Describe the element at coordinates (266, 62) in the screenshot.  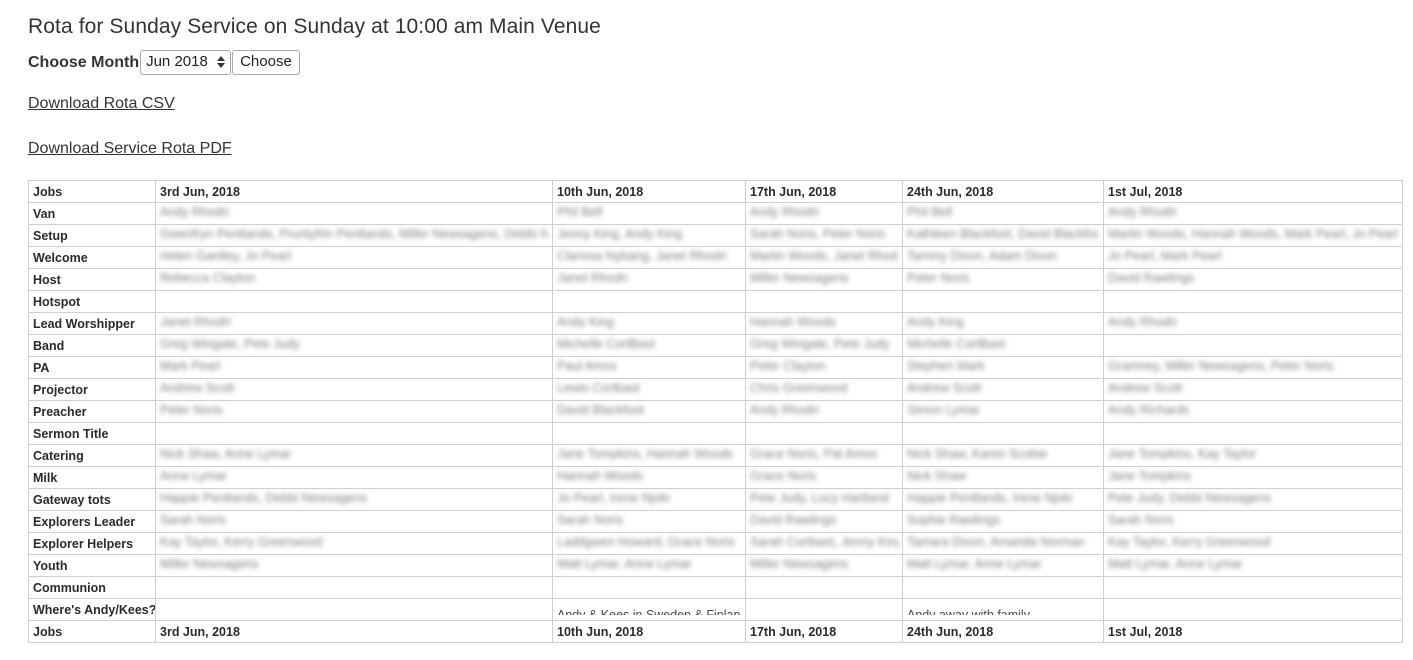
I see `choose-button: Choose` at that location.